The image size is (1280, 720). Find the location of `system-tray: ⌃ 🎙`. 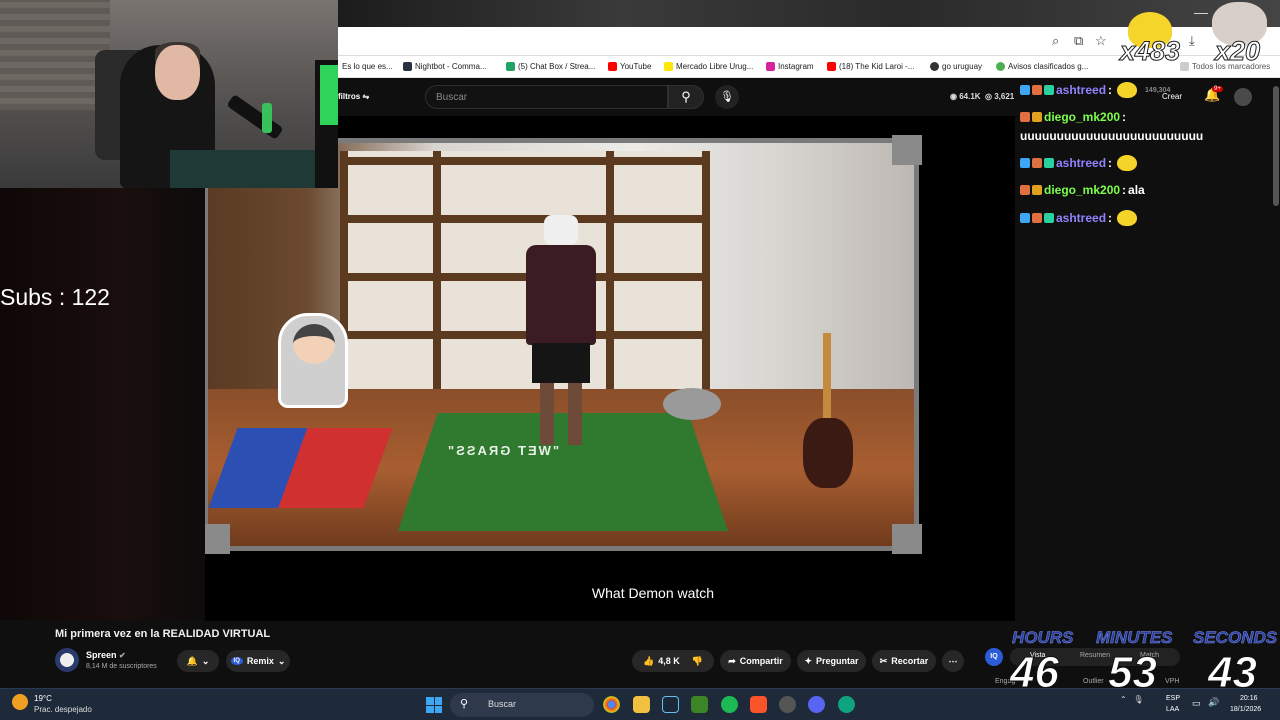

system-tray: ⌃ 🎙 is located at coordinates (1132, 699).